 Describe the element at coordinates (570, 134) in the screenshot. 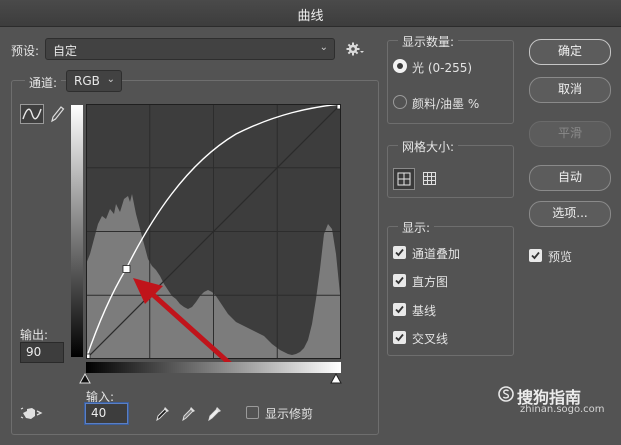

I see `smooth-button: 平滑` at that location.